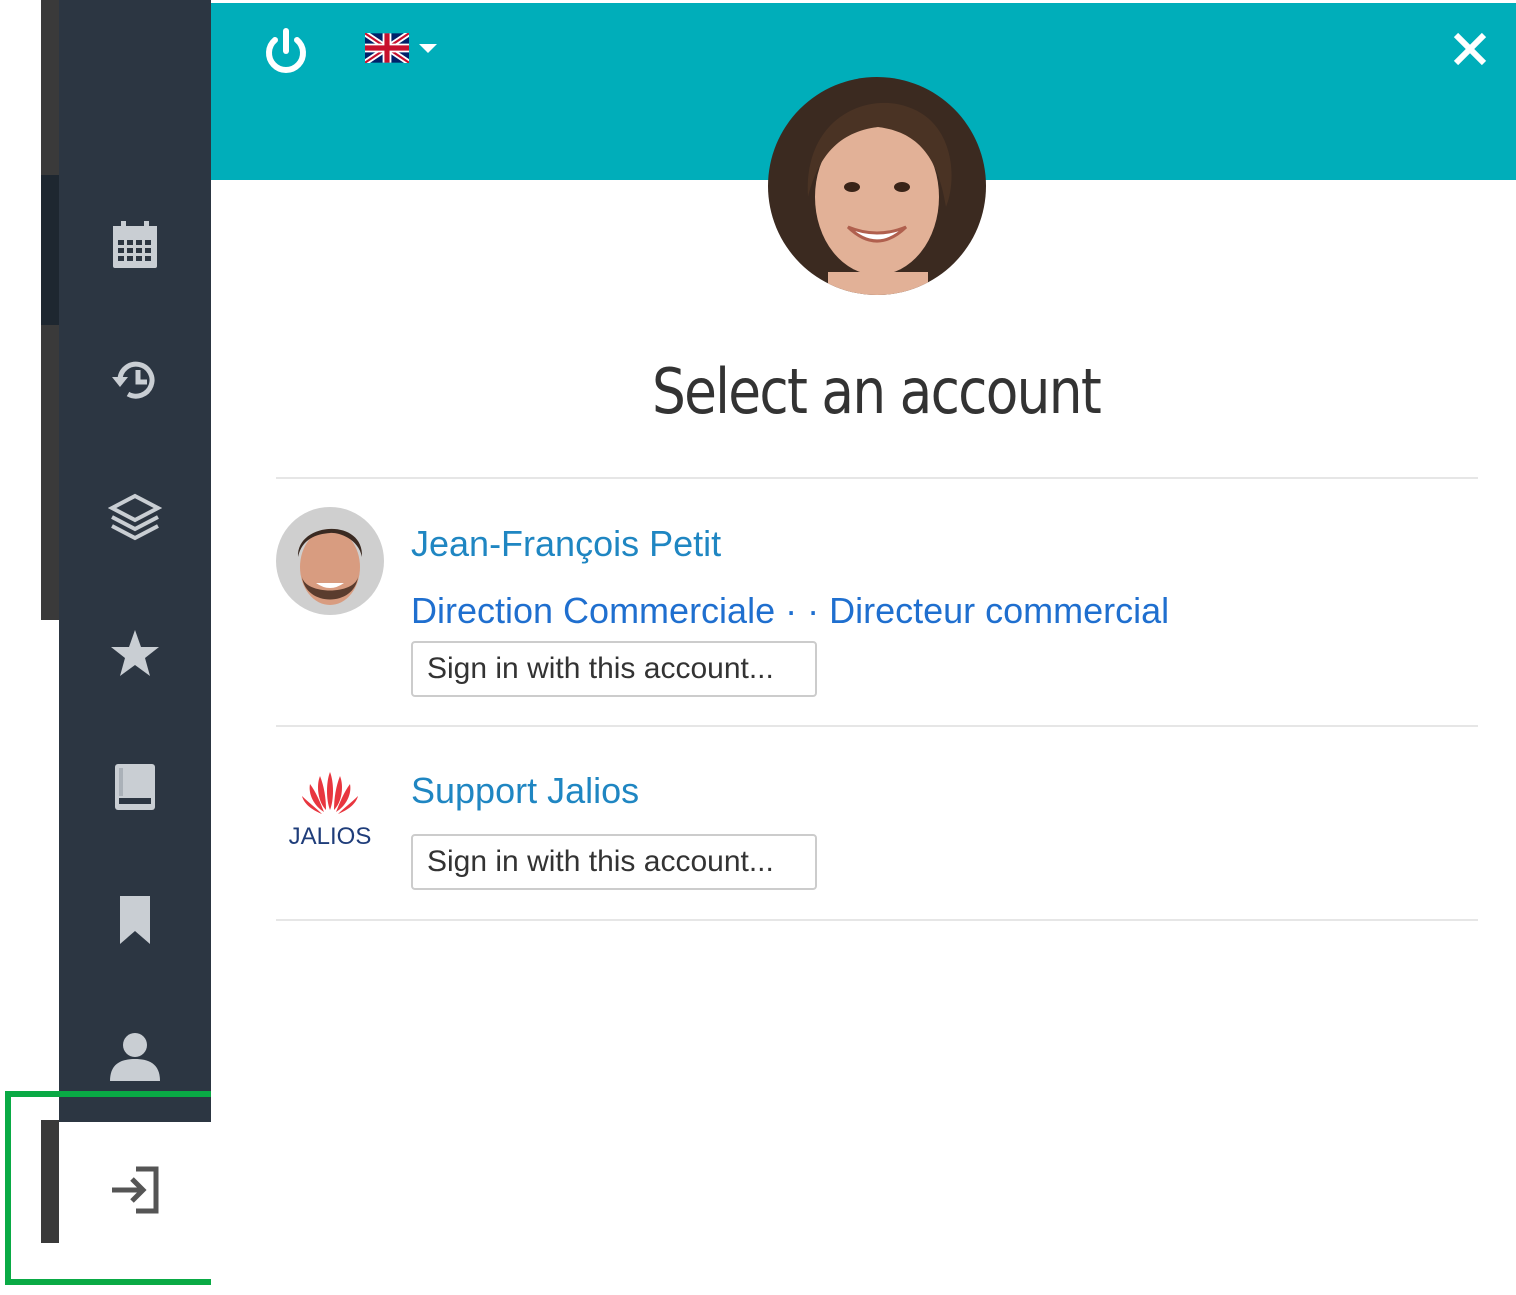  I want to click on history-icon, so click(135, 380).